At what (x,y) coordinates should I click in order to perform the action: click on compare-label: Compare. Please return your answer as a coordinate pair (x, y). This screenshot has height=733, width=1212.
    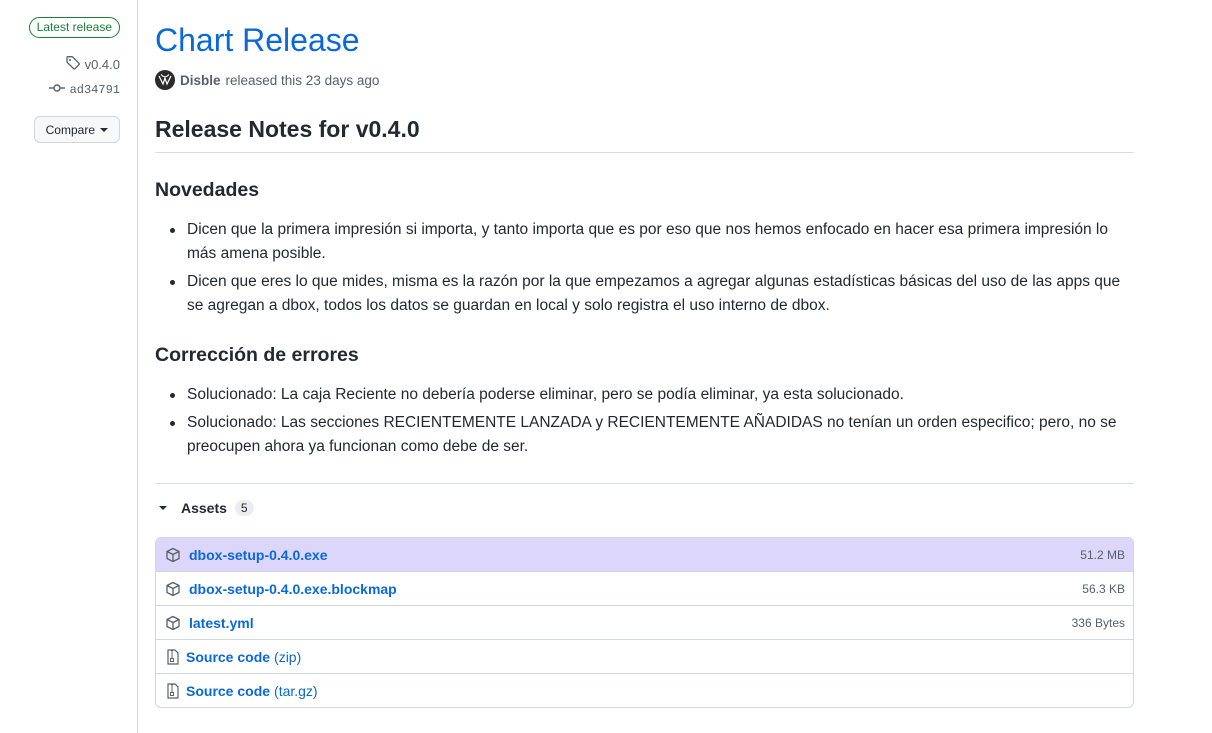
    Looking at the image, I should click on (70, 129).